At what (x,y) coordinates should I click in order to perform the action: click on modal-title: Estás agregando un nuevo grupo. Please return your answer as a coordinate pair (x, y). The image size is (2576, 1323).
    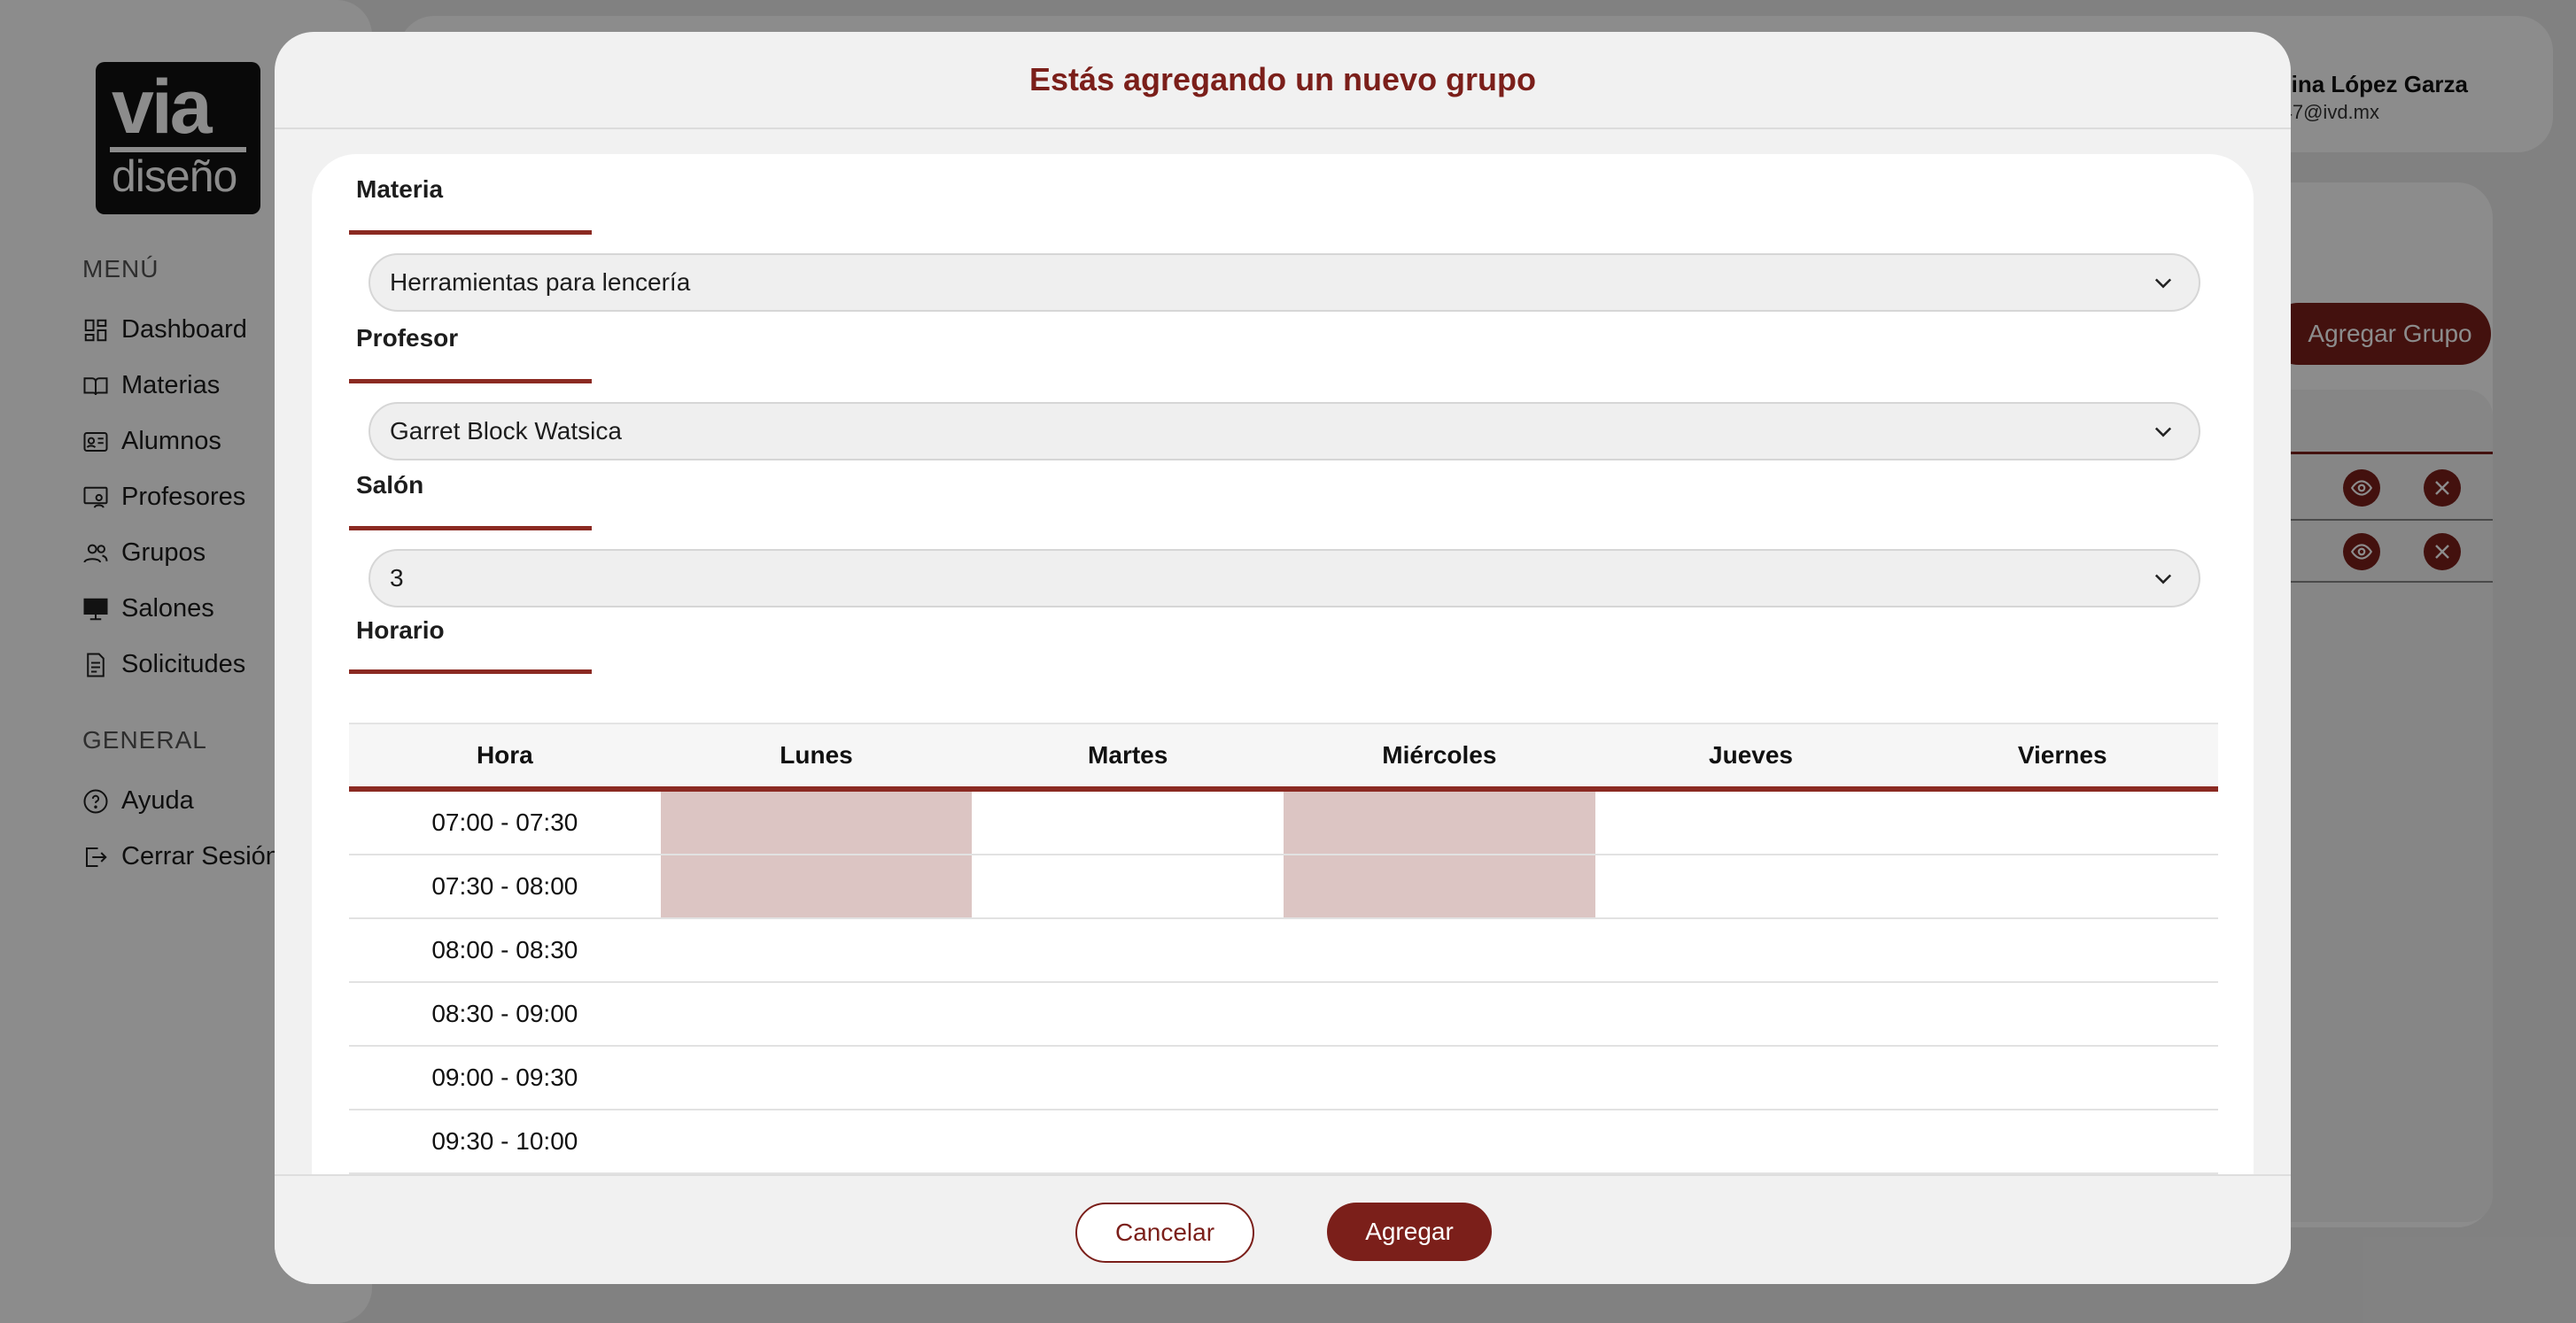
    Looking at the image, I should click on (1282, 79).